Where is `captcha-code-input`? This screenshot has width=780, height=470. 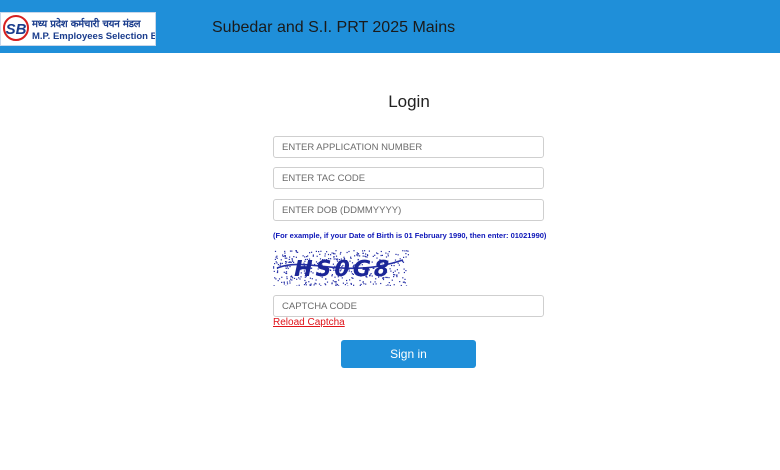 captcha-code-input is located at coordinates (408, 306).